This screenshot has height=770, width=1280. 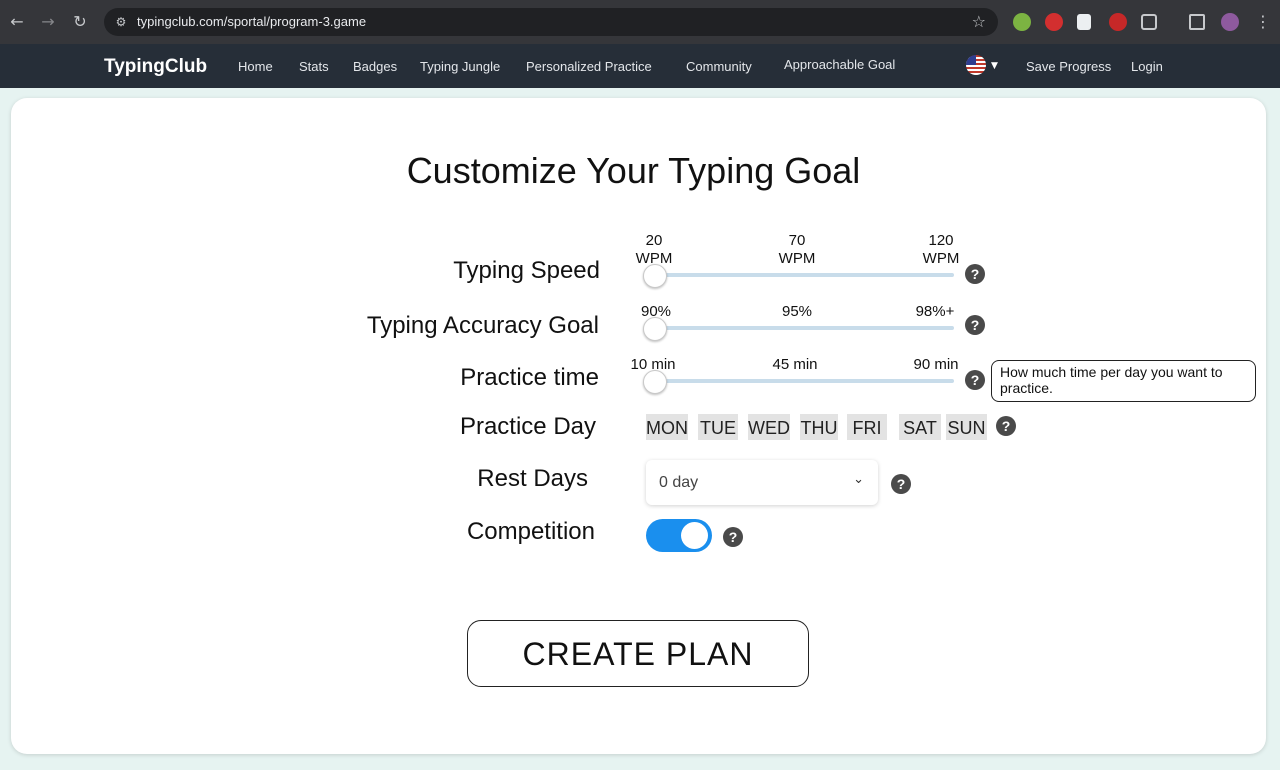 I want to click on toggle-knob, so click(x=694, y=535).